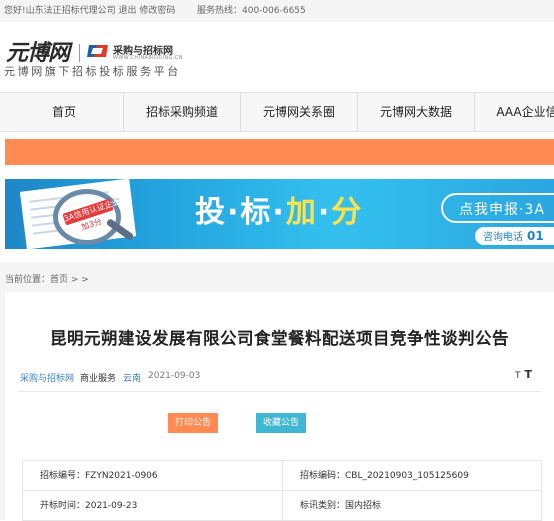  I want to click on banner-title: 投·标·加·分, so click(279, 213).